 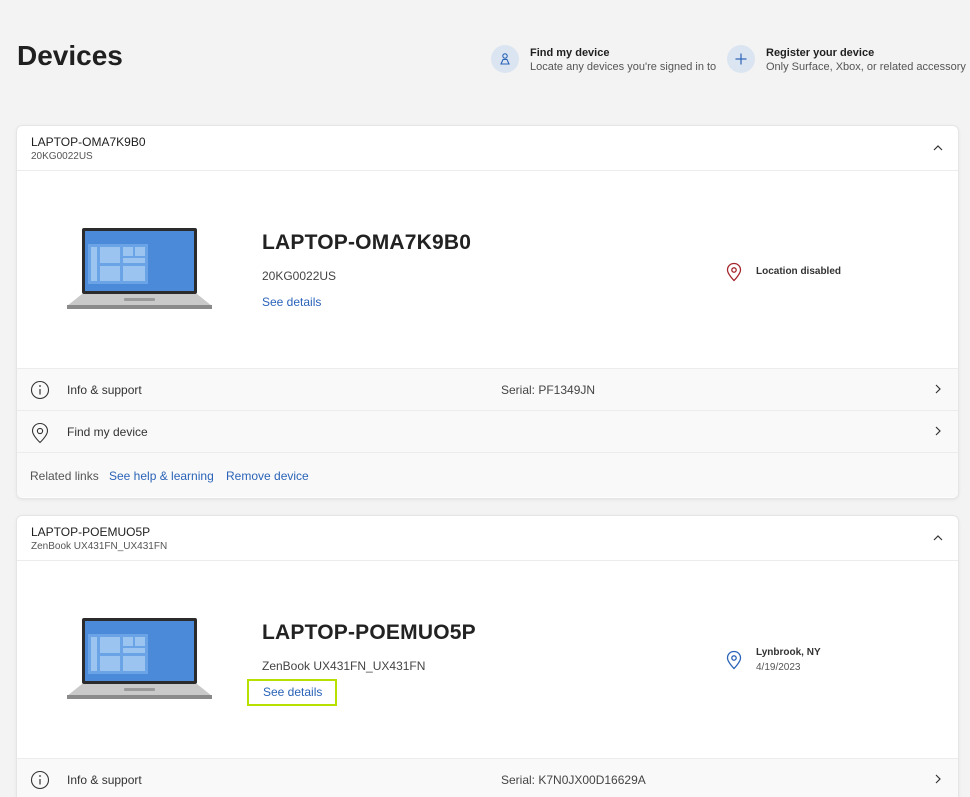 What do you see at coordinates (820, 53) in the screenshot?
I see `register-device-title: Register your device` at bounding box center [820, 53].